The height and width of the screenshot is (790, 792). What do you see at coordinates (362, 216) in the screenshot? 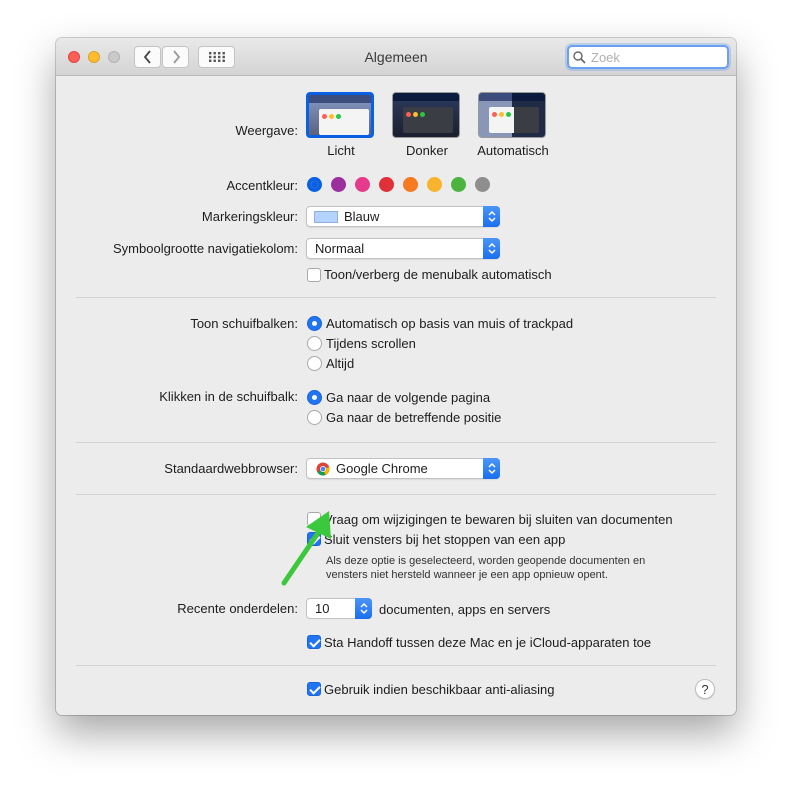
I see `highlight-color-value: Blauw` at bounding box center [362, 216].